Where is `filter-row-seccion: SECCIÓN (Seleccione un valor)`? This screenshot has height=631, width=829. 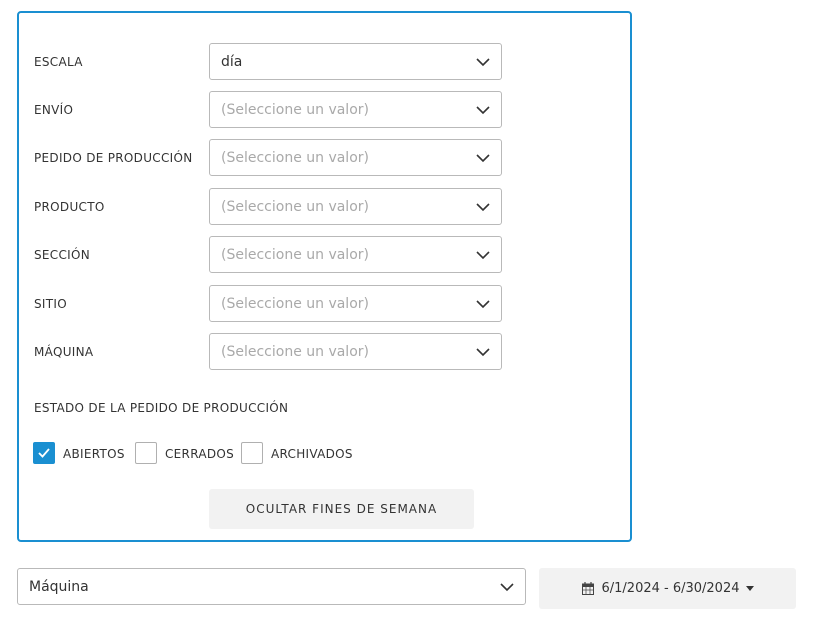
filter-row-seccion: SECCIÓN (Seleccione un valor) is located at coordinates (324, 255).